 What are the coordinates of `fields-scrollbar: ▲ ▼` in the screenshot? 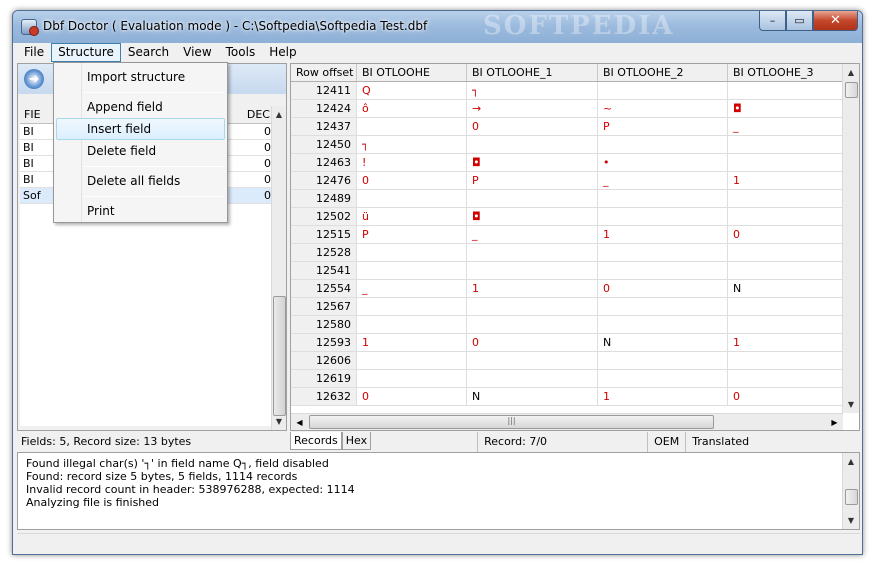 It's located at (278, 268).